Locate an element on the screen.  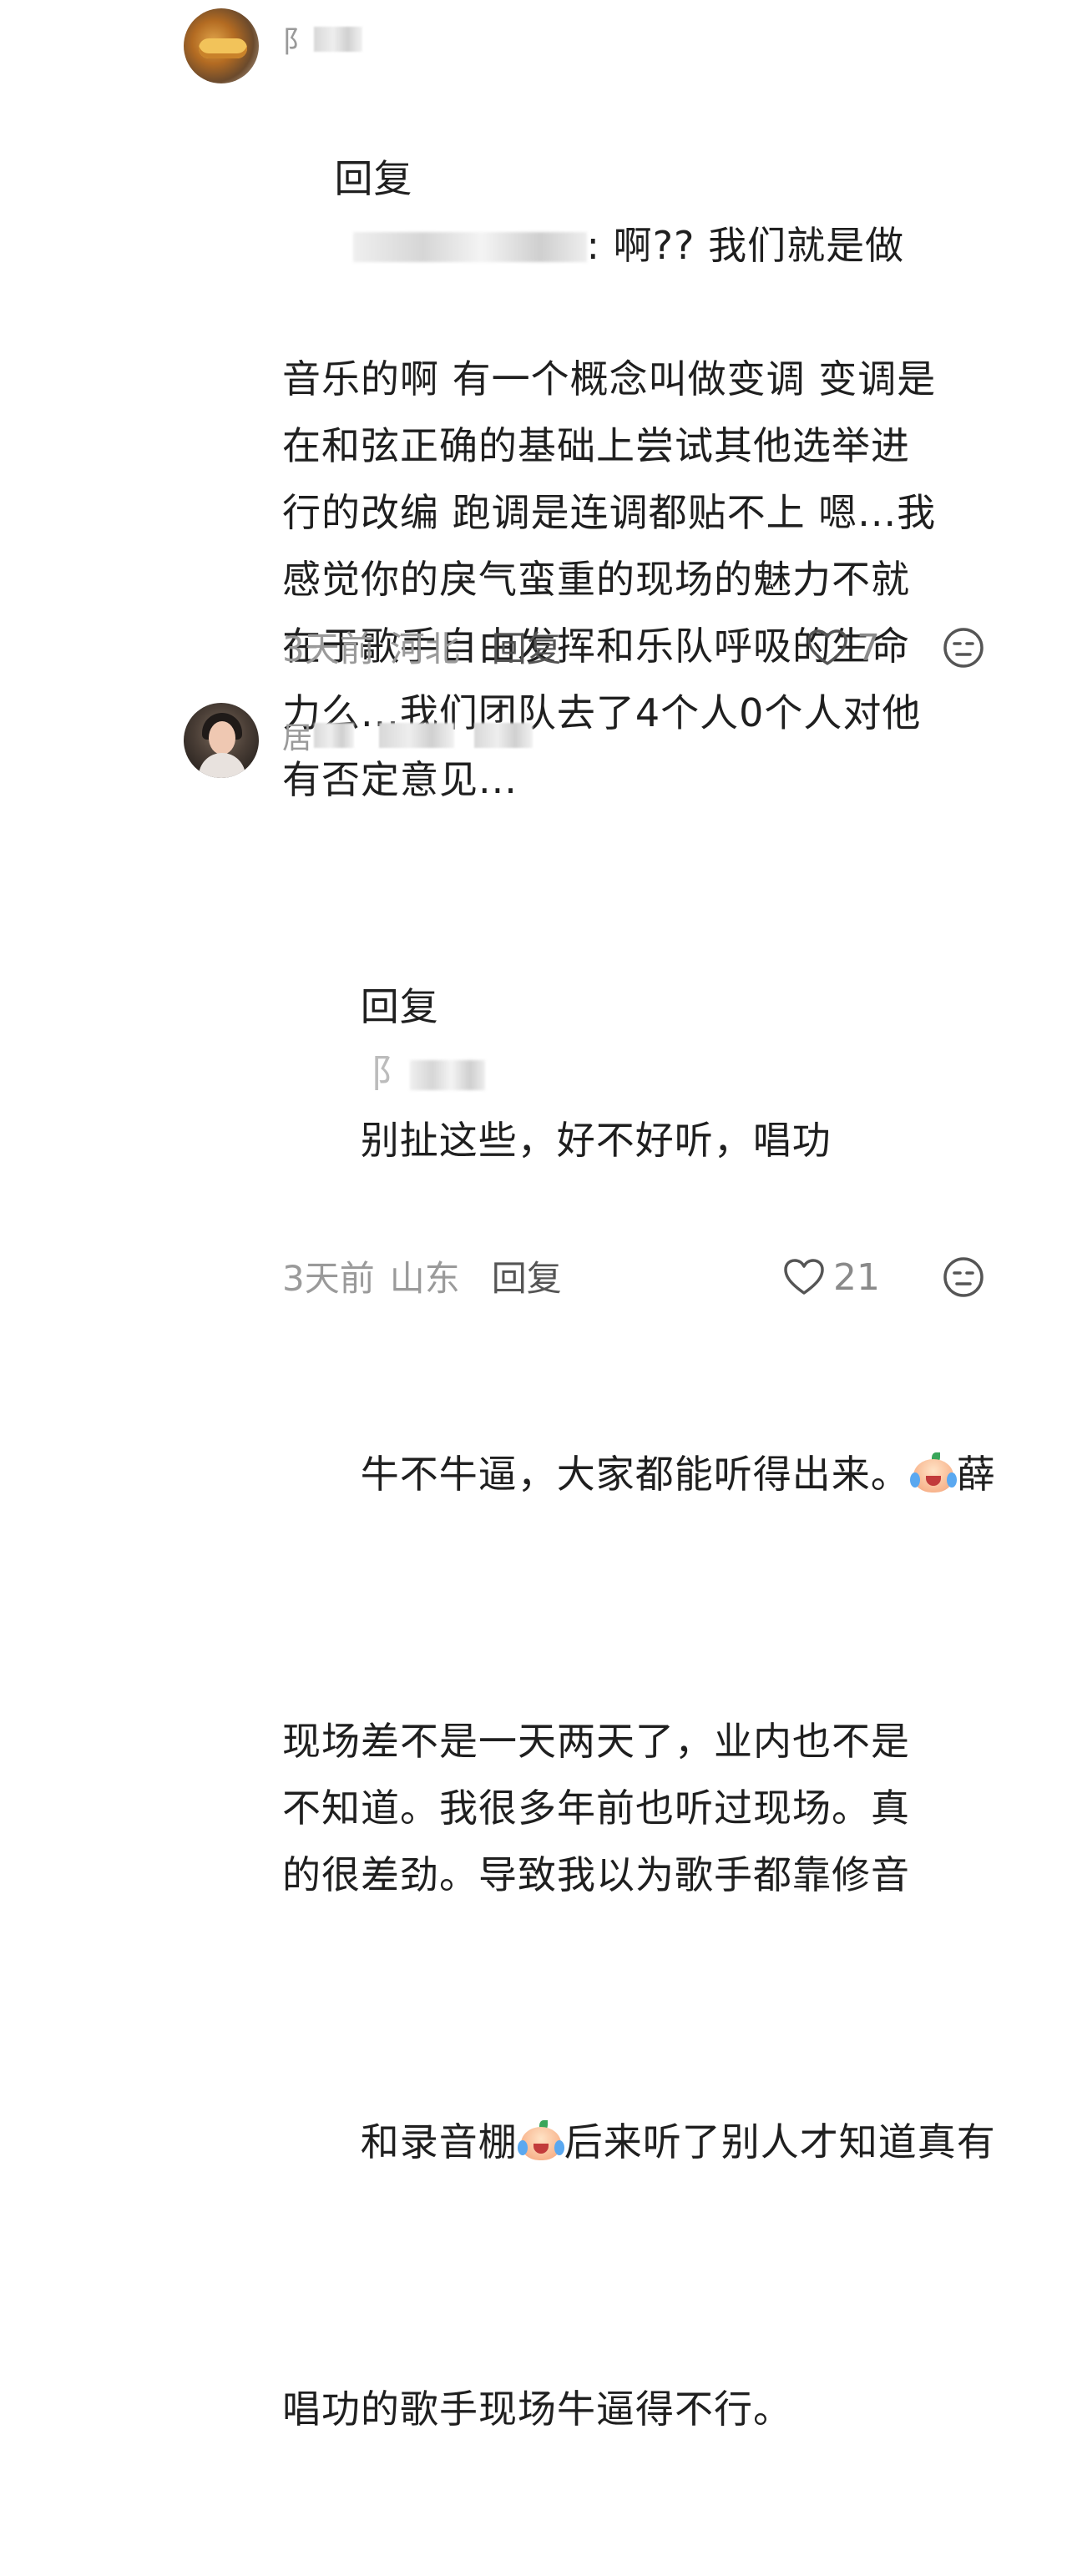
like-count: 7 is located at coordinates (868, 647).